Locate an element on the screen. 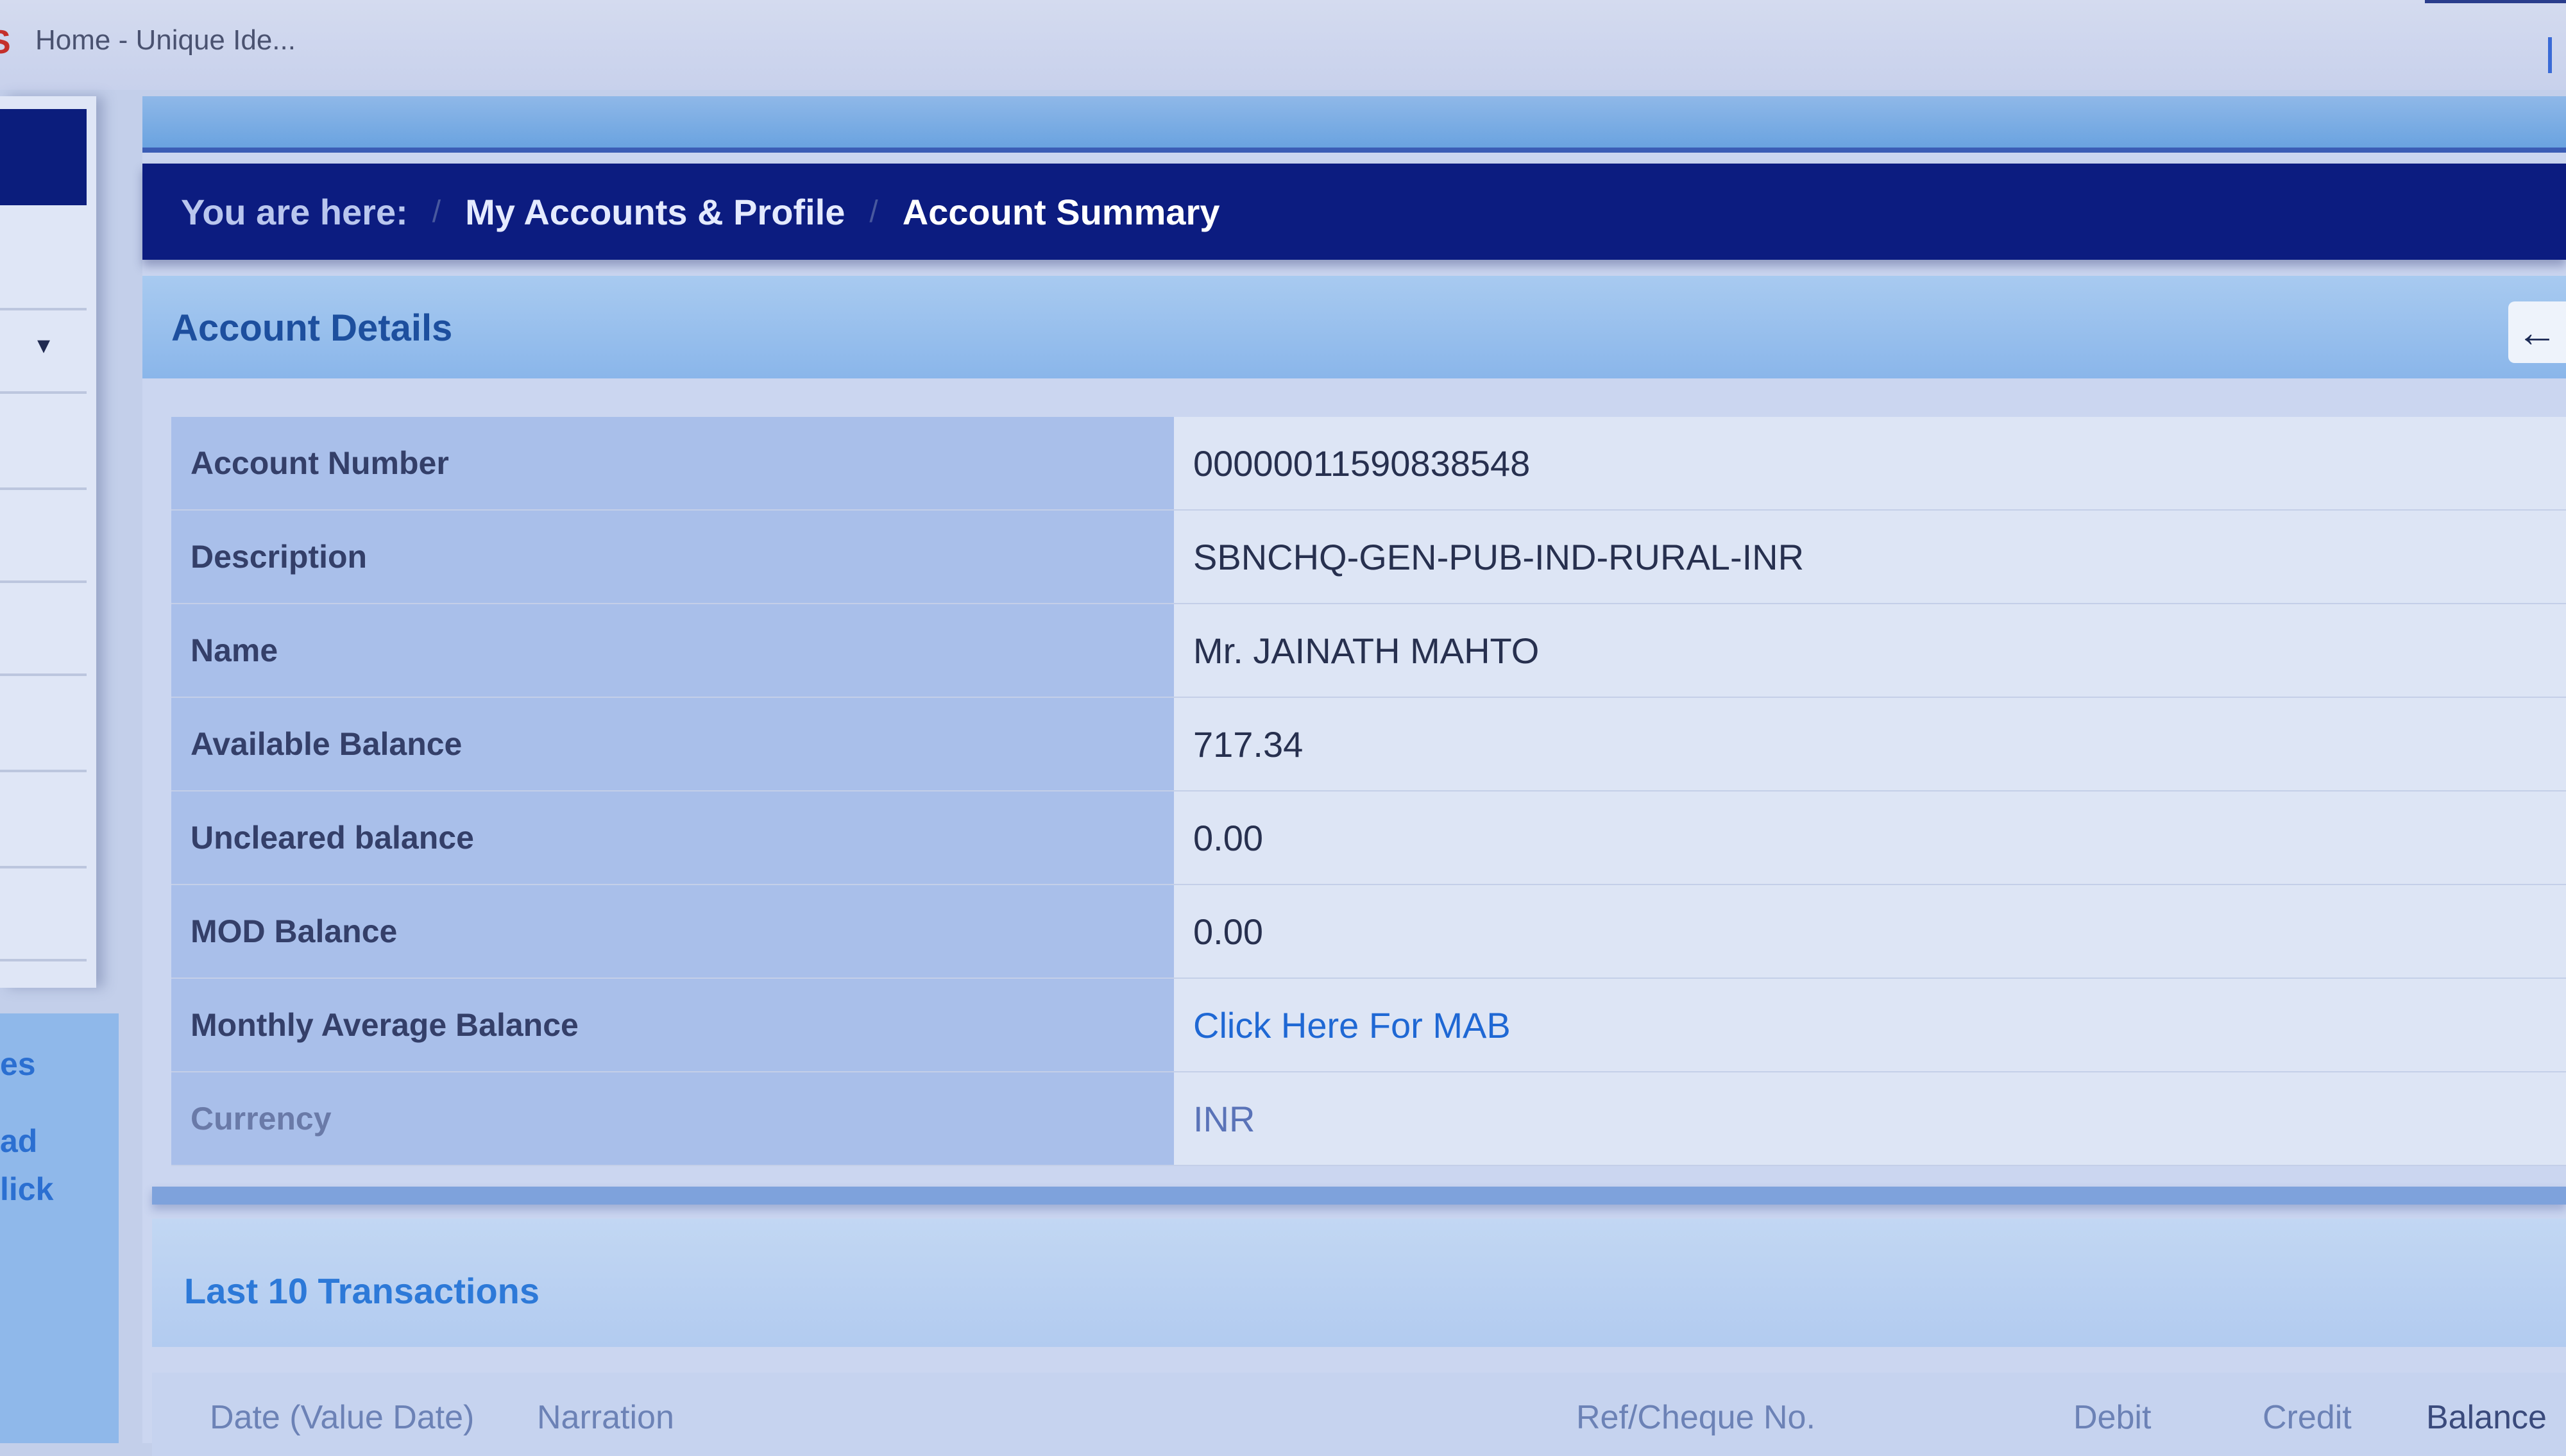  transactions-title: Last 10 Transactions is located at coordinates (362, 1291).